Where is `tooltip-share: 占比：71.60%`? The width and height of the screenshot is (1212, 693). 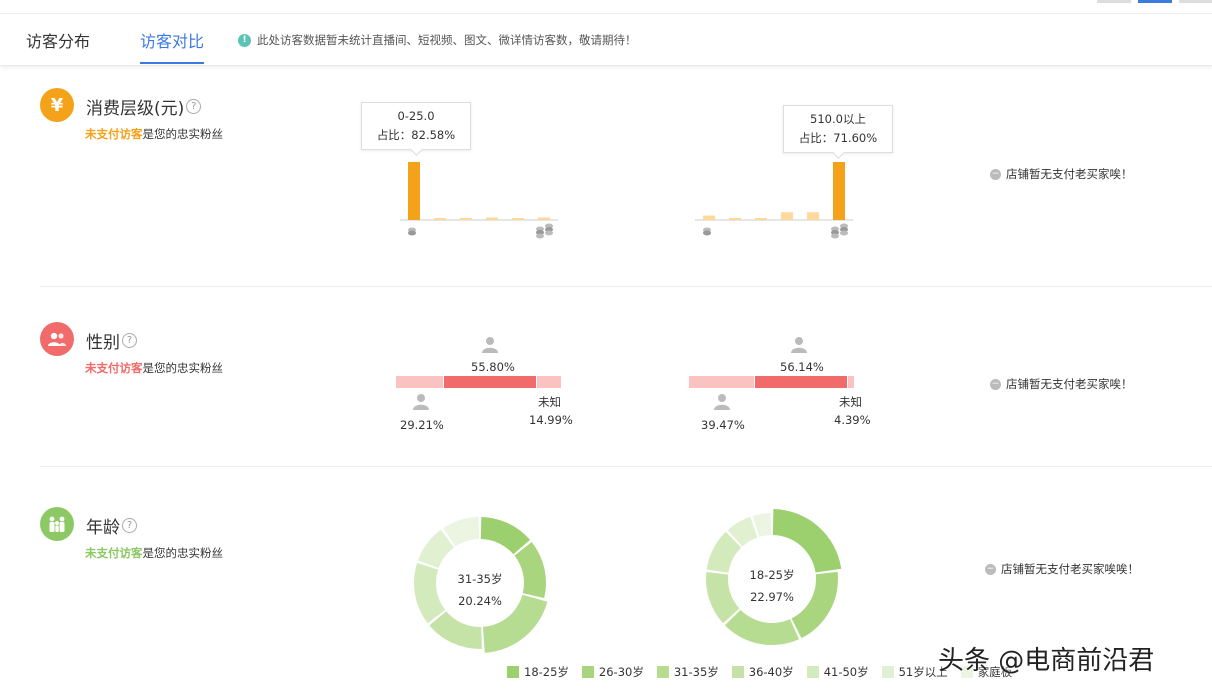
tooltip-share: 占比：71.60% is located at coordinates (838, 138).